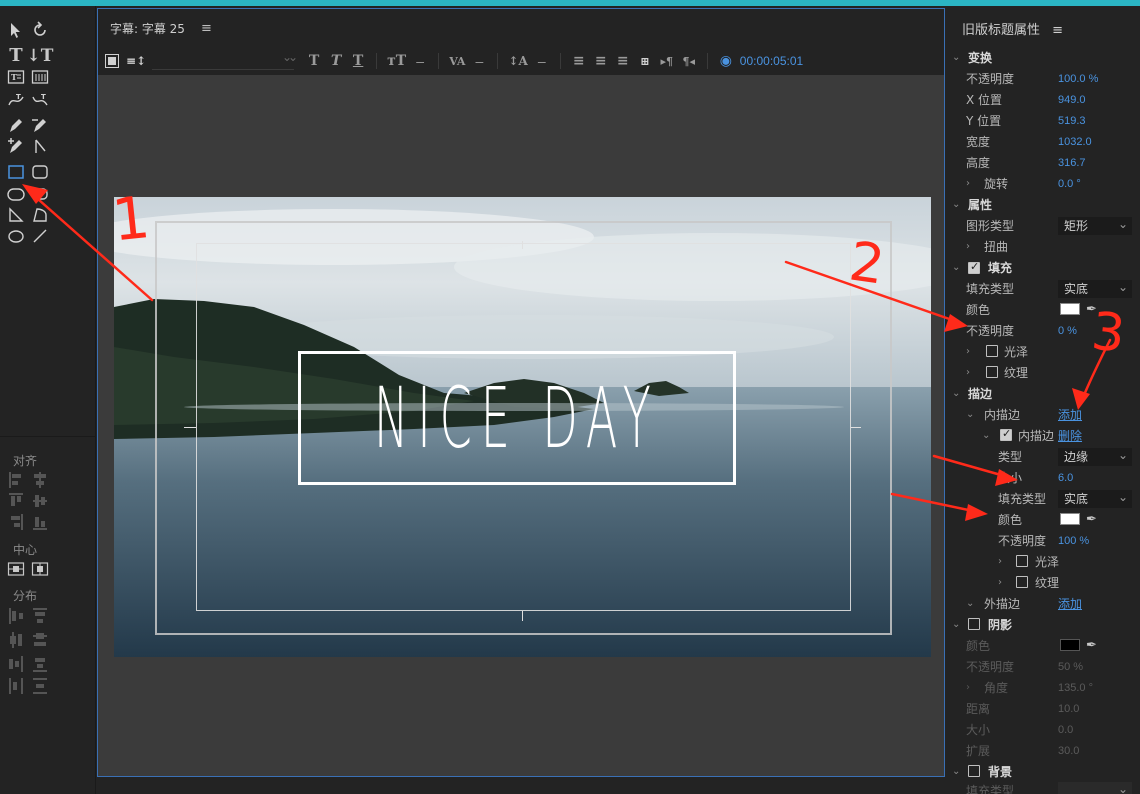 This screenshot has width=1140, height=794. What do you see at coordinates (40, 172) in the screenshot?
I see `rounded-rectangle-tool-icon` at bounding box center [40, 172].